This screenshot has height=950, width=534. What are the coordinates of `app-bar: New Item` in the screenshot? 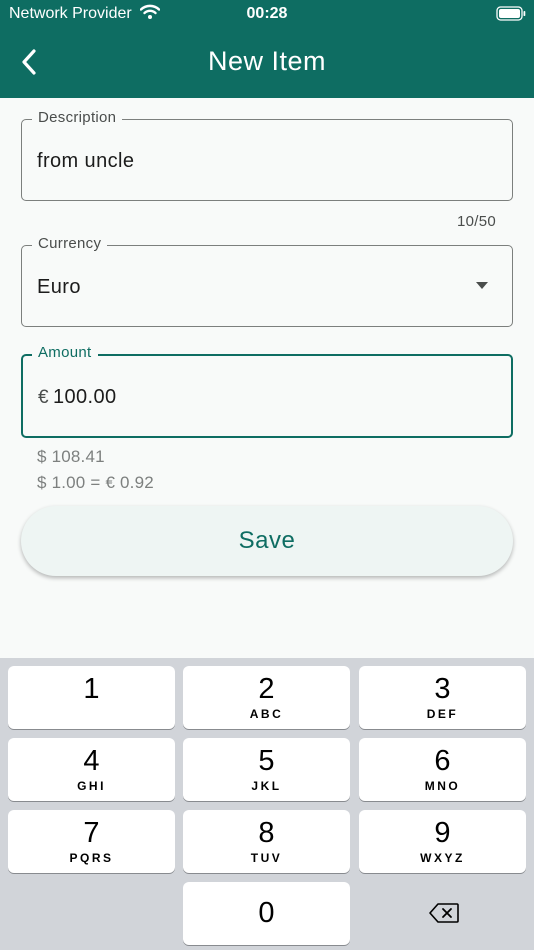 It's located at (267, 63).